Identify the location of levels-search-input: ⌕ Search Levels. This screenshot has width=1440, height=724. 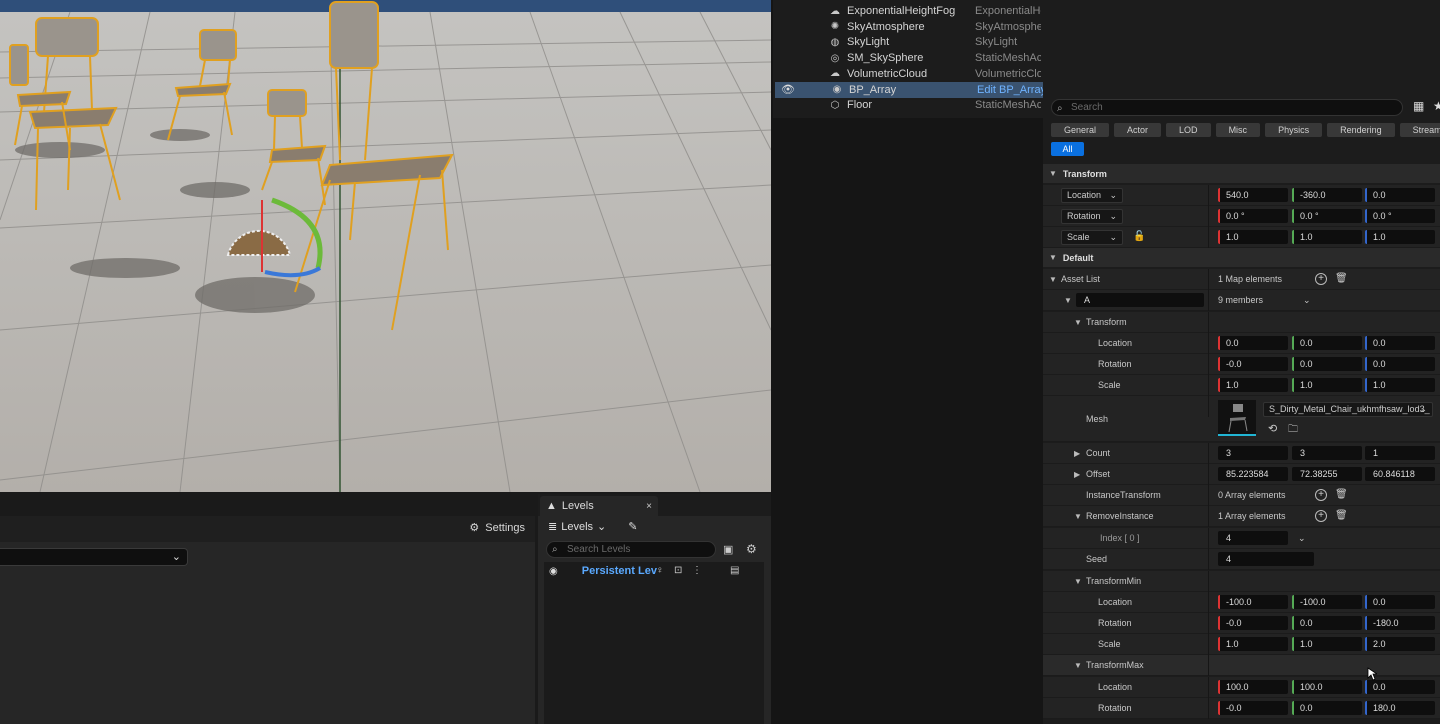
(631, 549).